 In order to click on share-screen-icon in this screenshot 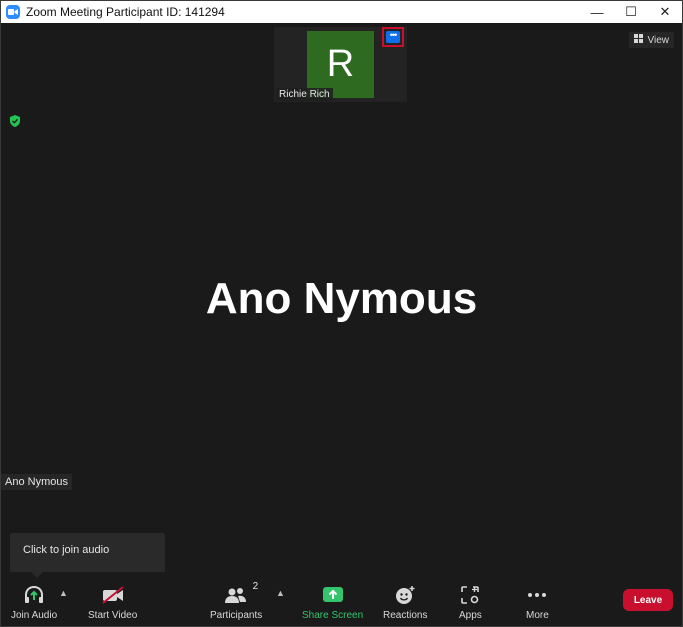, I will do `click(333, 595)`.